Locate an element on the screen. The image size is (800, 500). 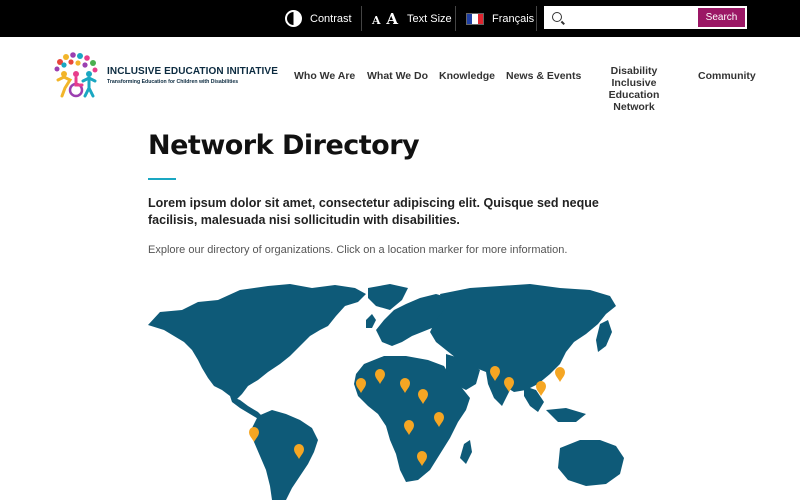
text-size-label: Text Size is located at coordinates (429, 18).